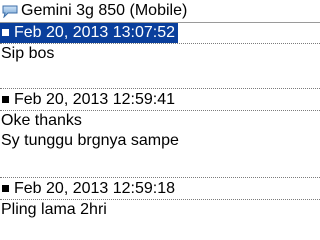  Describe the element at coordinates (95, 32) in the screenshot. I see `message-timestamp: Feb 20, 2013 13:07:52` at that location.